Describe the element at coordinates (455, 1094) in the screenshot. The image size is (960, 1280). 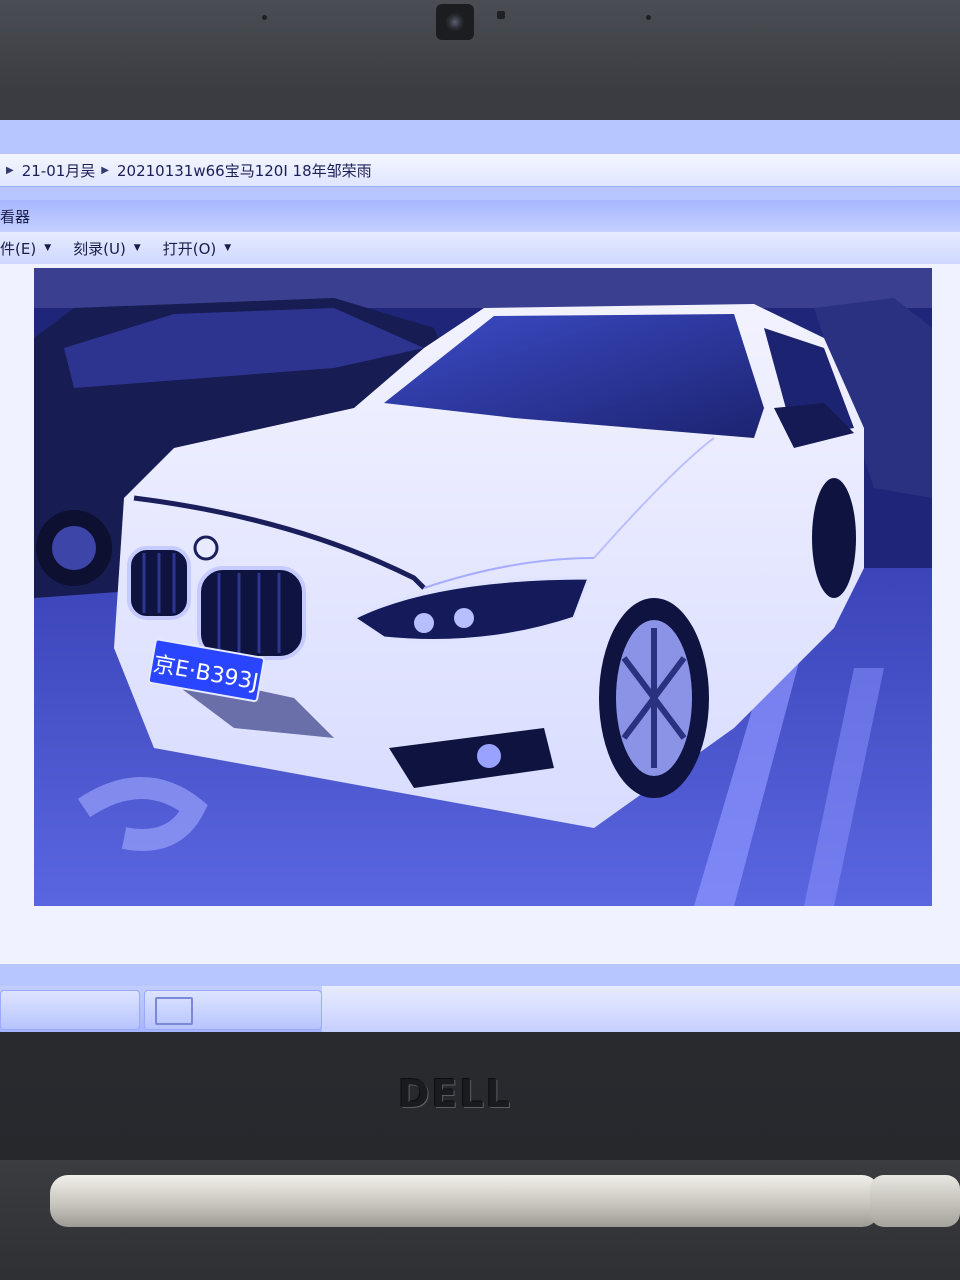
I see `dell-logo: DELL` at that location.